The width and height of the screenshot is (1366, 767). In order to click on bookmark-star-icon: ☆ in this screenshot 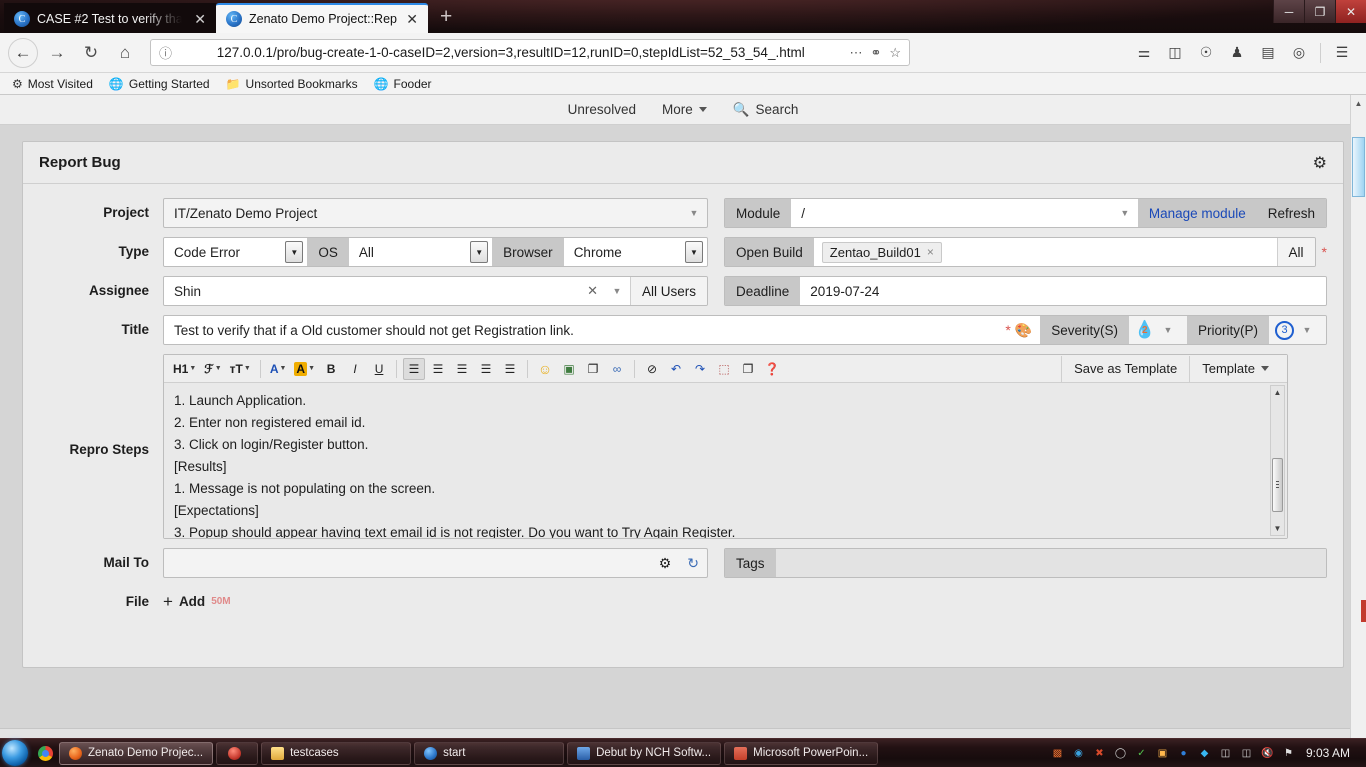, I will do `click(895, 53)`.